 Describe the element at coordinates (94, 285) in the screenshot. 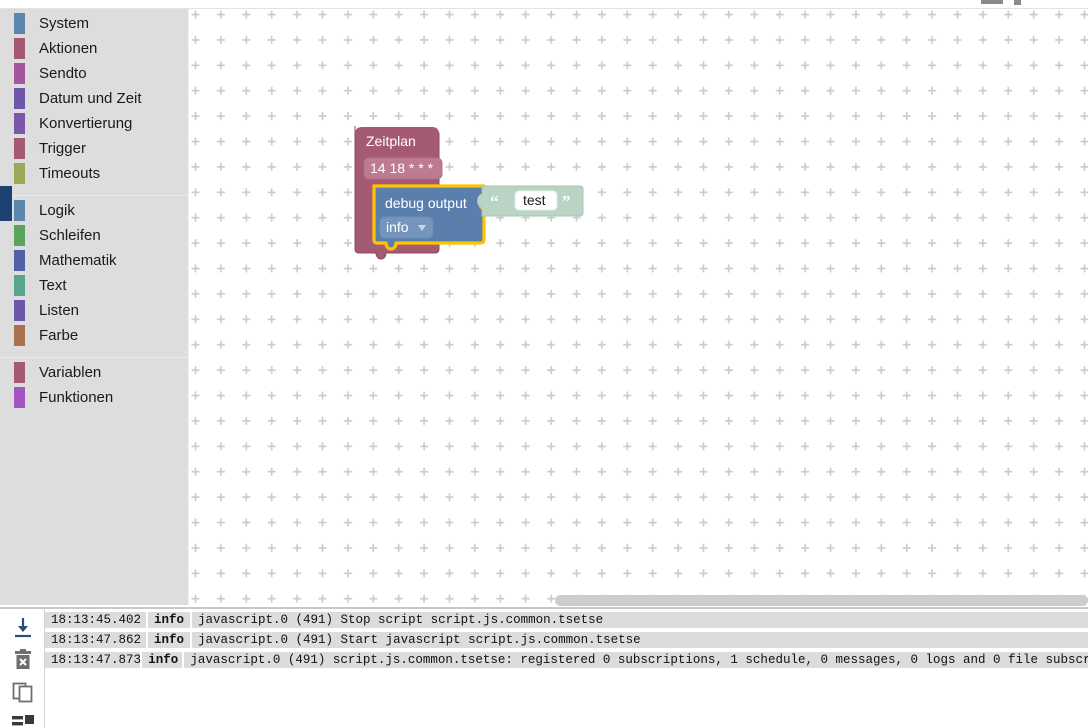

I see `toolbox-category-text: Text` at that location.